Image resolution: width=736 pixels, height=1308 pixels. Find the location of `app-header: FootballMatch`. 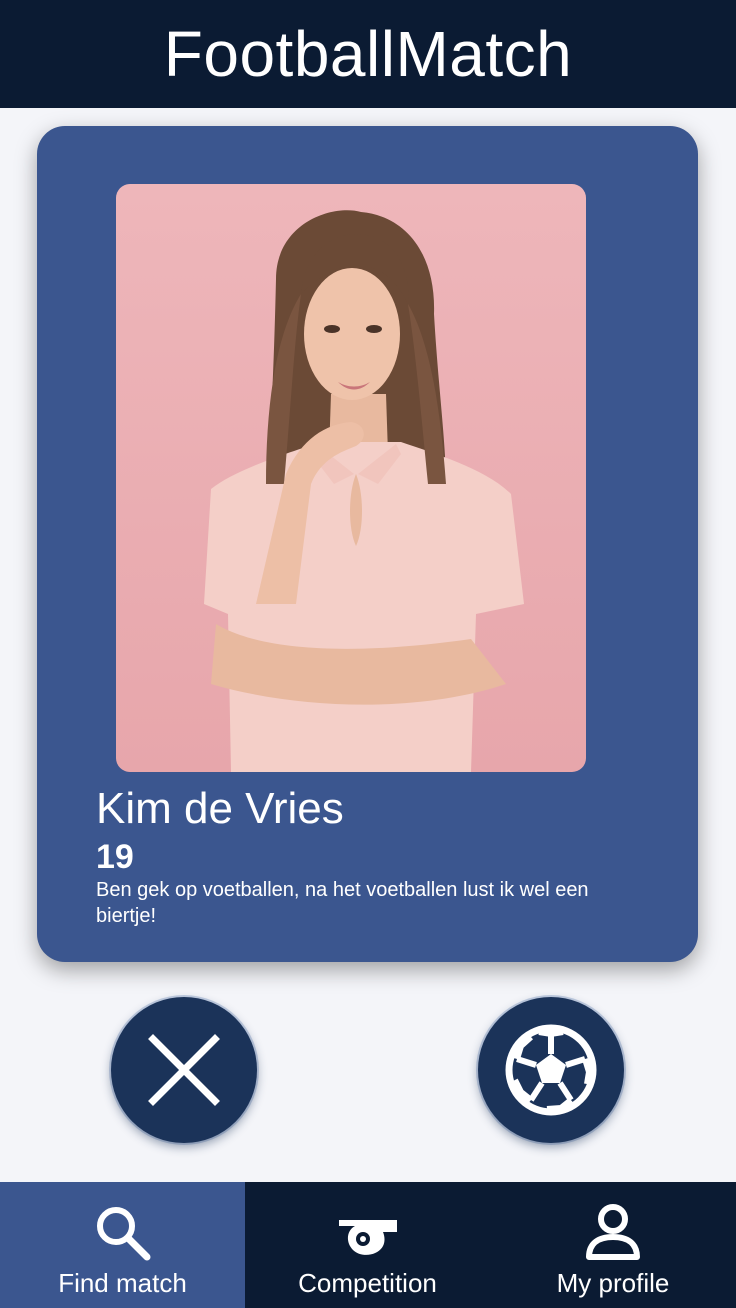

app-header: FootballMatch is located at coordinates (368, 54).